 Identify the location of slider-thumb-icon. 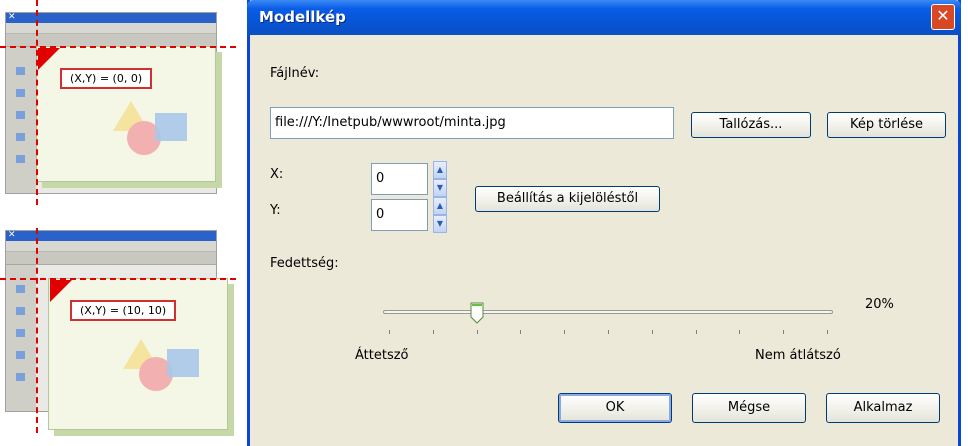
(477, 313).